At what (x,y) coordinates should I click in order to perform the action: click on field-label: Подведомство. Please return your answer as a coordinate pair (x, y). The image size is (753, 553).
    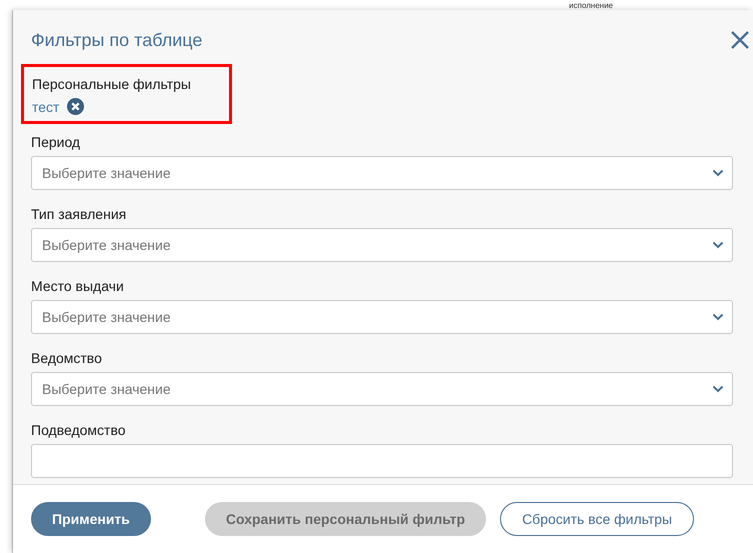
    Looking at the image, I should click on (79, 430).